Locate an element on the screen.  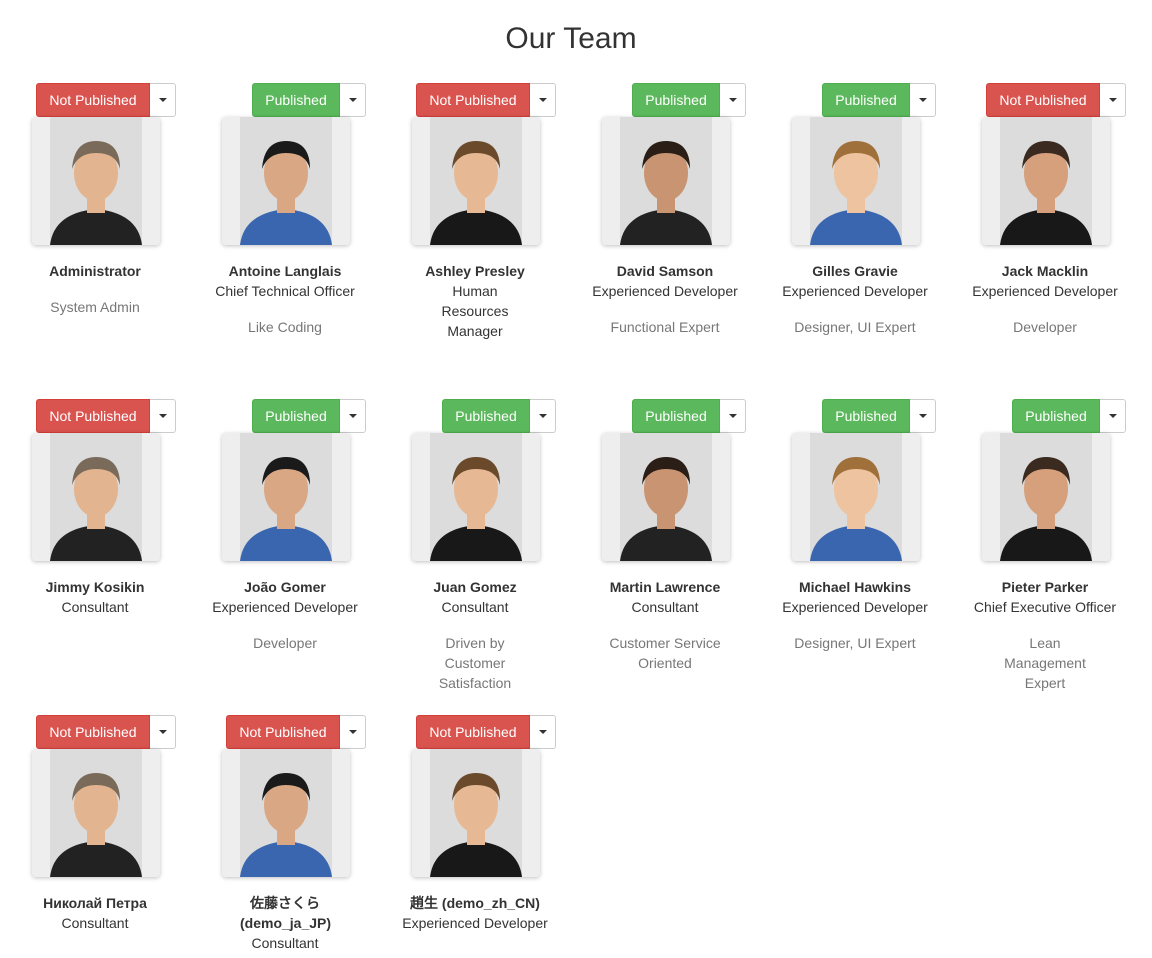
member-info: Administrator System Admin is located at coordinates (95, 289).